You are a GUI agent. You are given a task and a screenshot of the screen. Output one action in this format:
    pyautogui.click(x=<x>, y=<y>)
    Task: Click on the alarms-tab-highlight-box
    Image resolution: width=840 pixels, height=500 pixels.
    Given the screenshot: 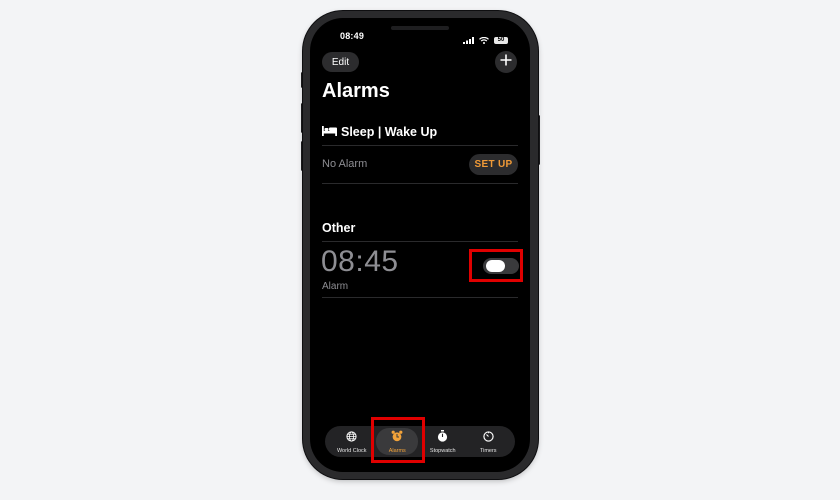 What is the action you would take?
    pyautogui.click(x=398, y=440)
    